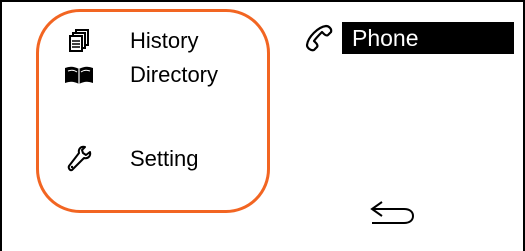  I want to click on phone-header: Phone, so click(409, 38).